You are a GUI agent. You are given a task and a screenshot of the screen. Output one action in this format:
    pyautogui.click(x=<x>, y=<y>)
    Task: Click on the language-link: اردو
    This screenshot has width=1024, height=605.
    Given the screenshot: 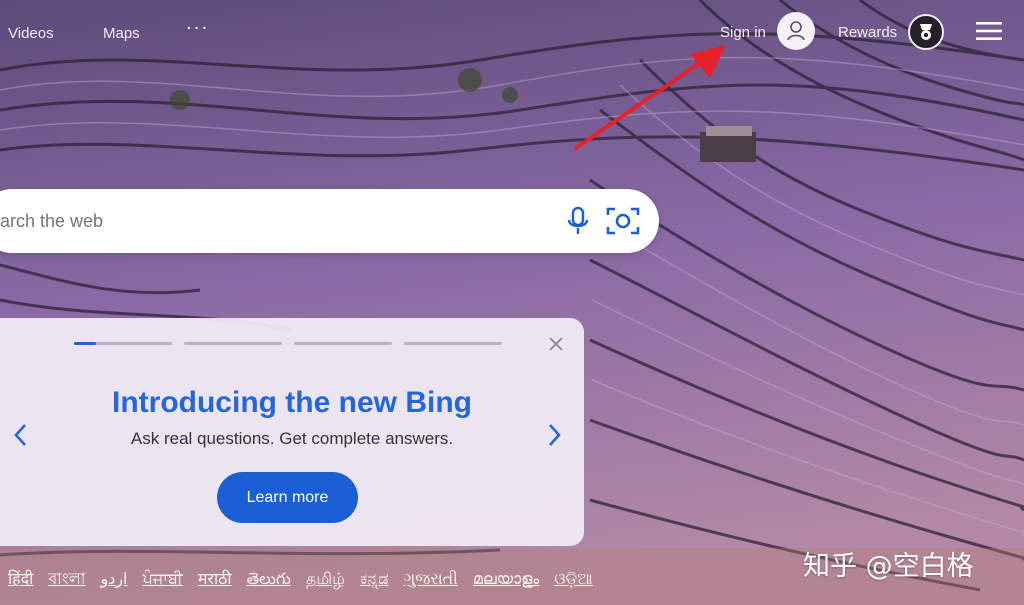 What is the action you would take?
    pyautogui.click(x=113, y=578)
    